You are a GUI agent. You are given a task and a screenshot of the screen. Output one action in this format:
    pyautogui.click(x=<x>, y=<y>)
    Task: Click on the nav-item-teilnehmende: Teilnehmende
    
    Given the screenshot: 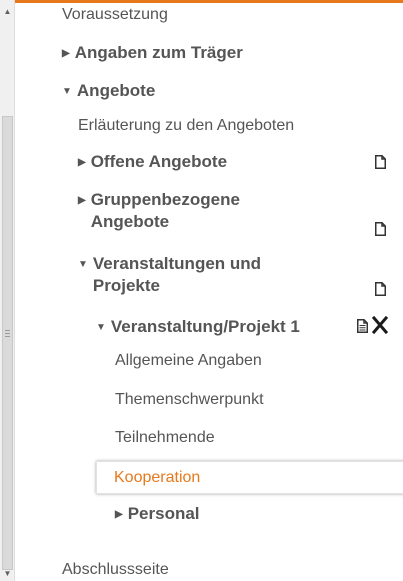 What is the action you would take?
    pyautogui.click(x=165, y=438)
    